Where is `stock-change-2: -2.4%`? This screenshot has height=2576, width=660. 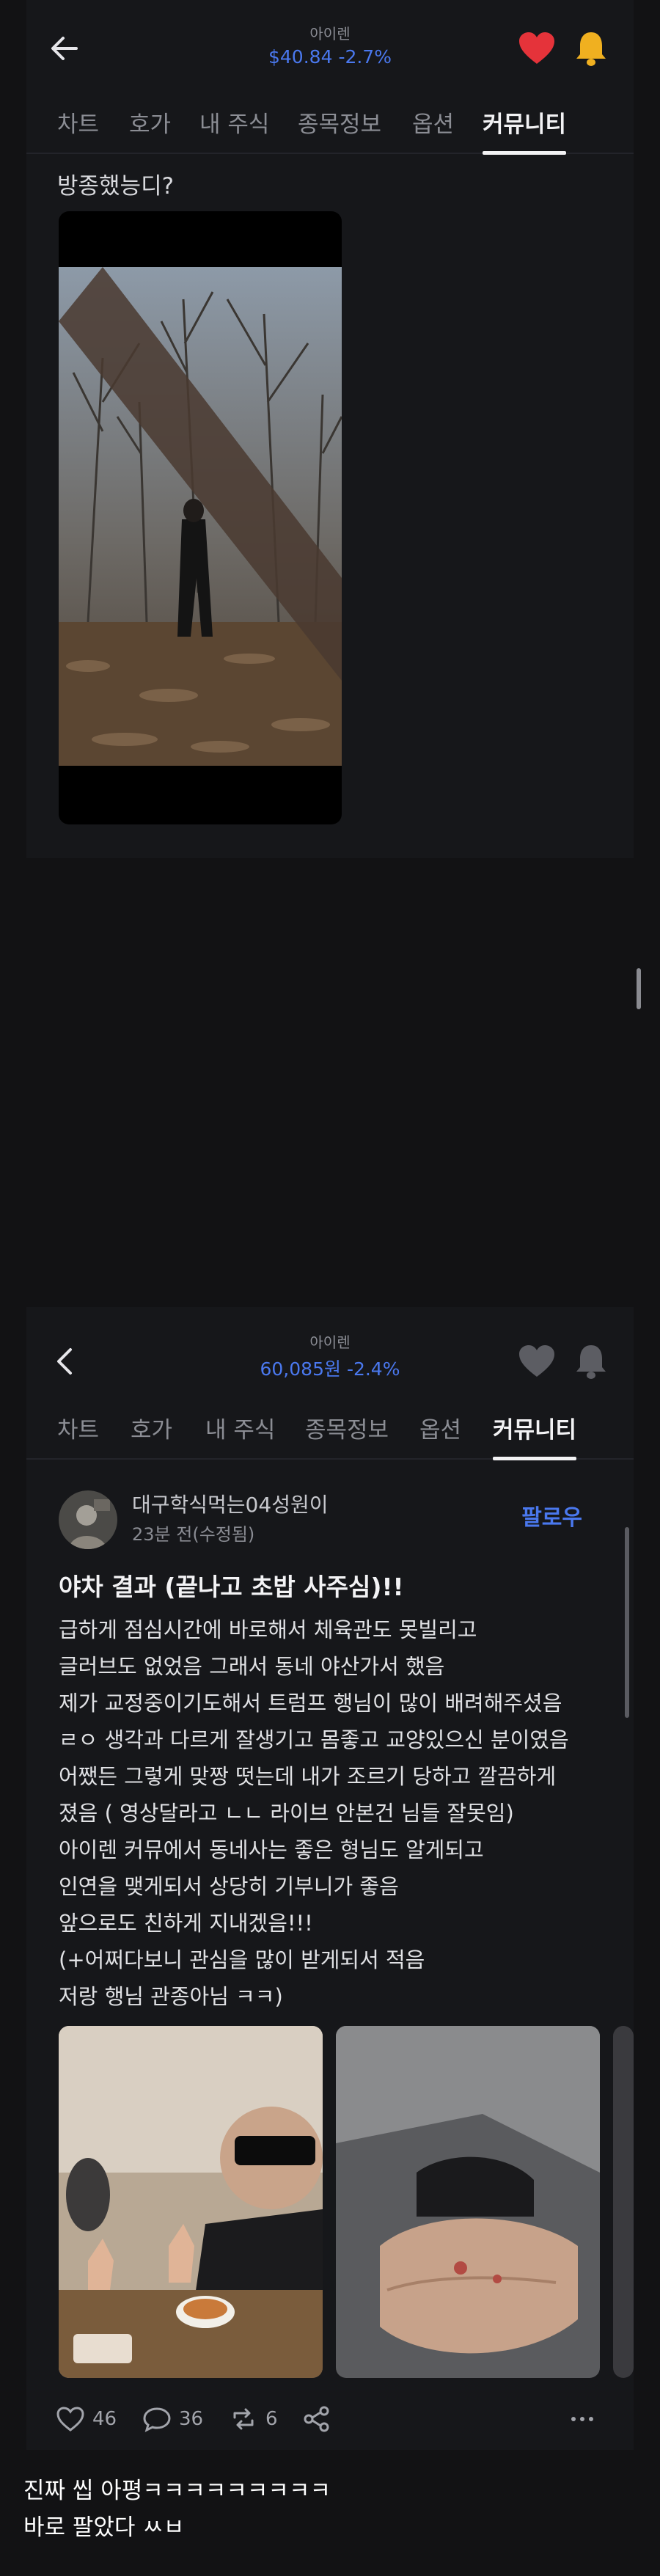
stock-change-2: -2.4% is located at coordinates (373, 1369).